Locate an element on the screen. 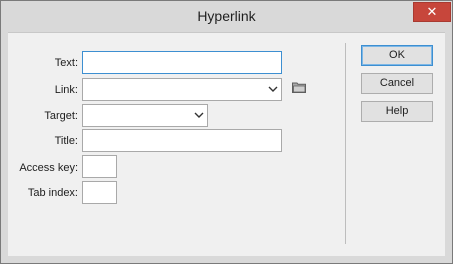  close-button: ✕ is located at coordinates (432, 12).